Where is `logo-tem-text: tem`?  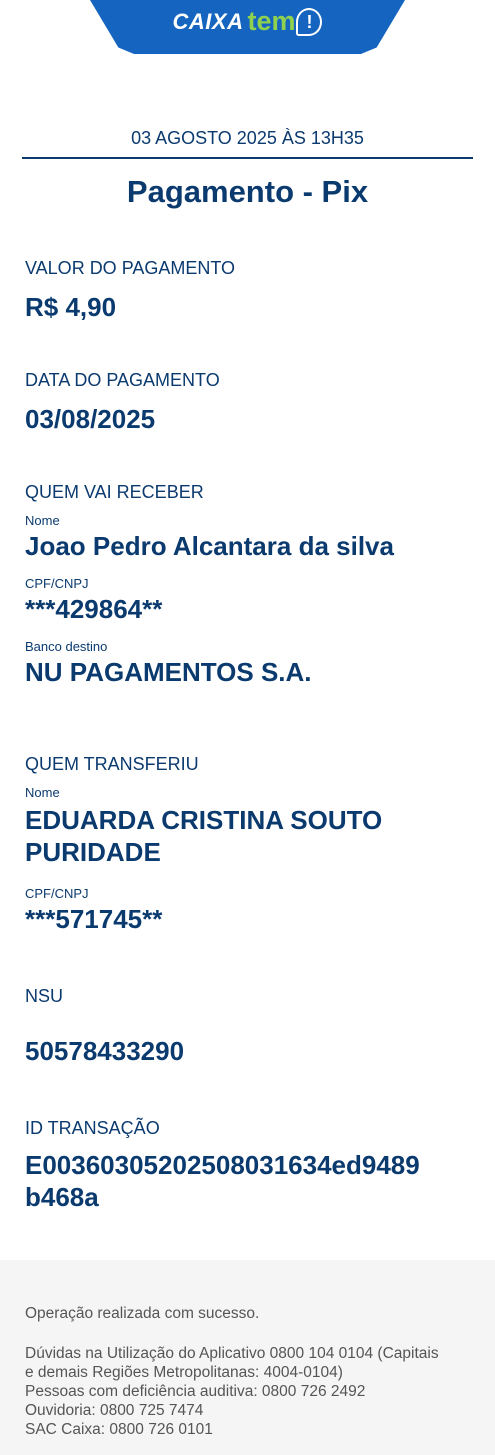 logo-tem-text: tem is located at coordinates (271, 21).